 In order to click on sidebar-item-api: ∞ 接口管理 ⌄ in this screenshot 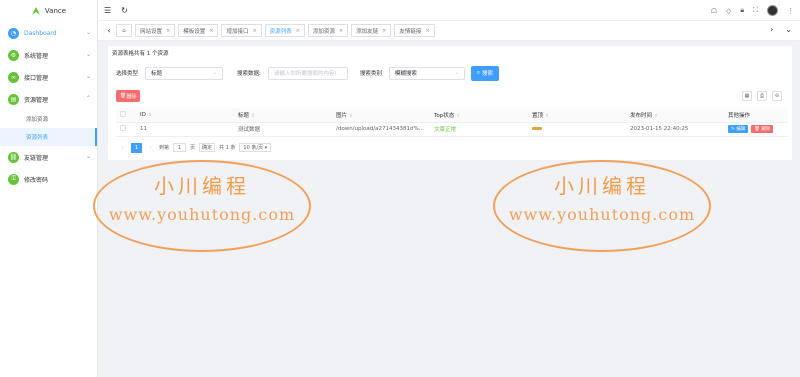, I will do `click(48, 77)`.